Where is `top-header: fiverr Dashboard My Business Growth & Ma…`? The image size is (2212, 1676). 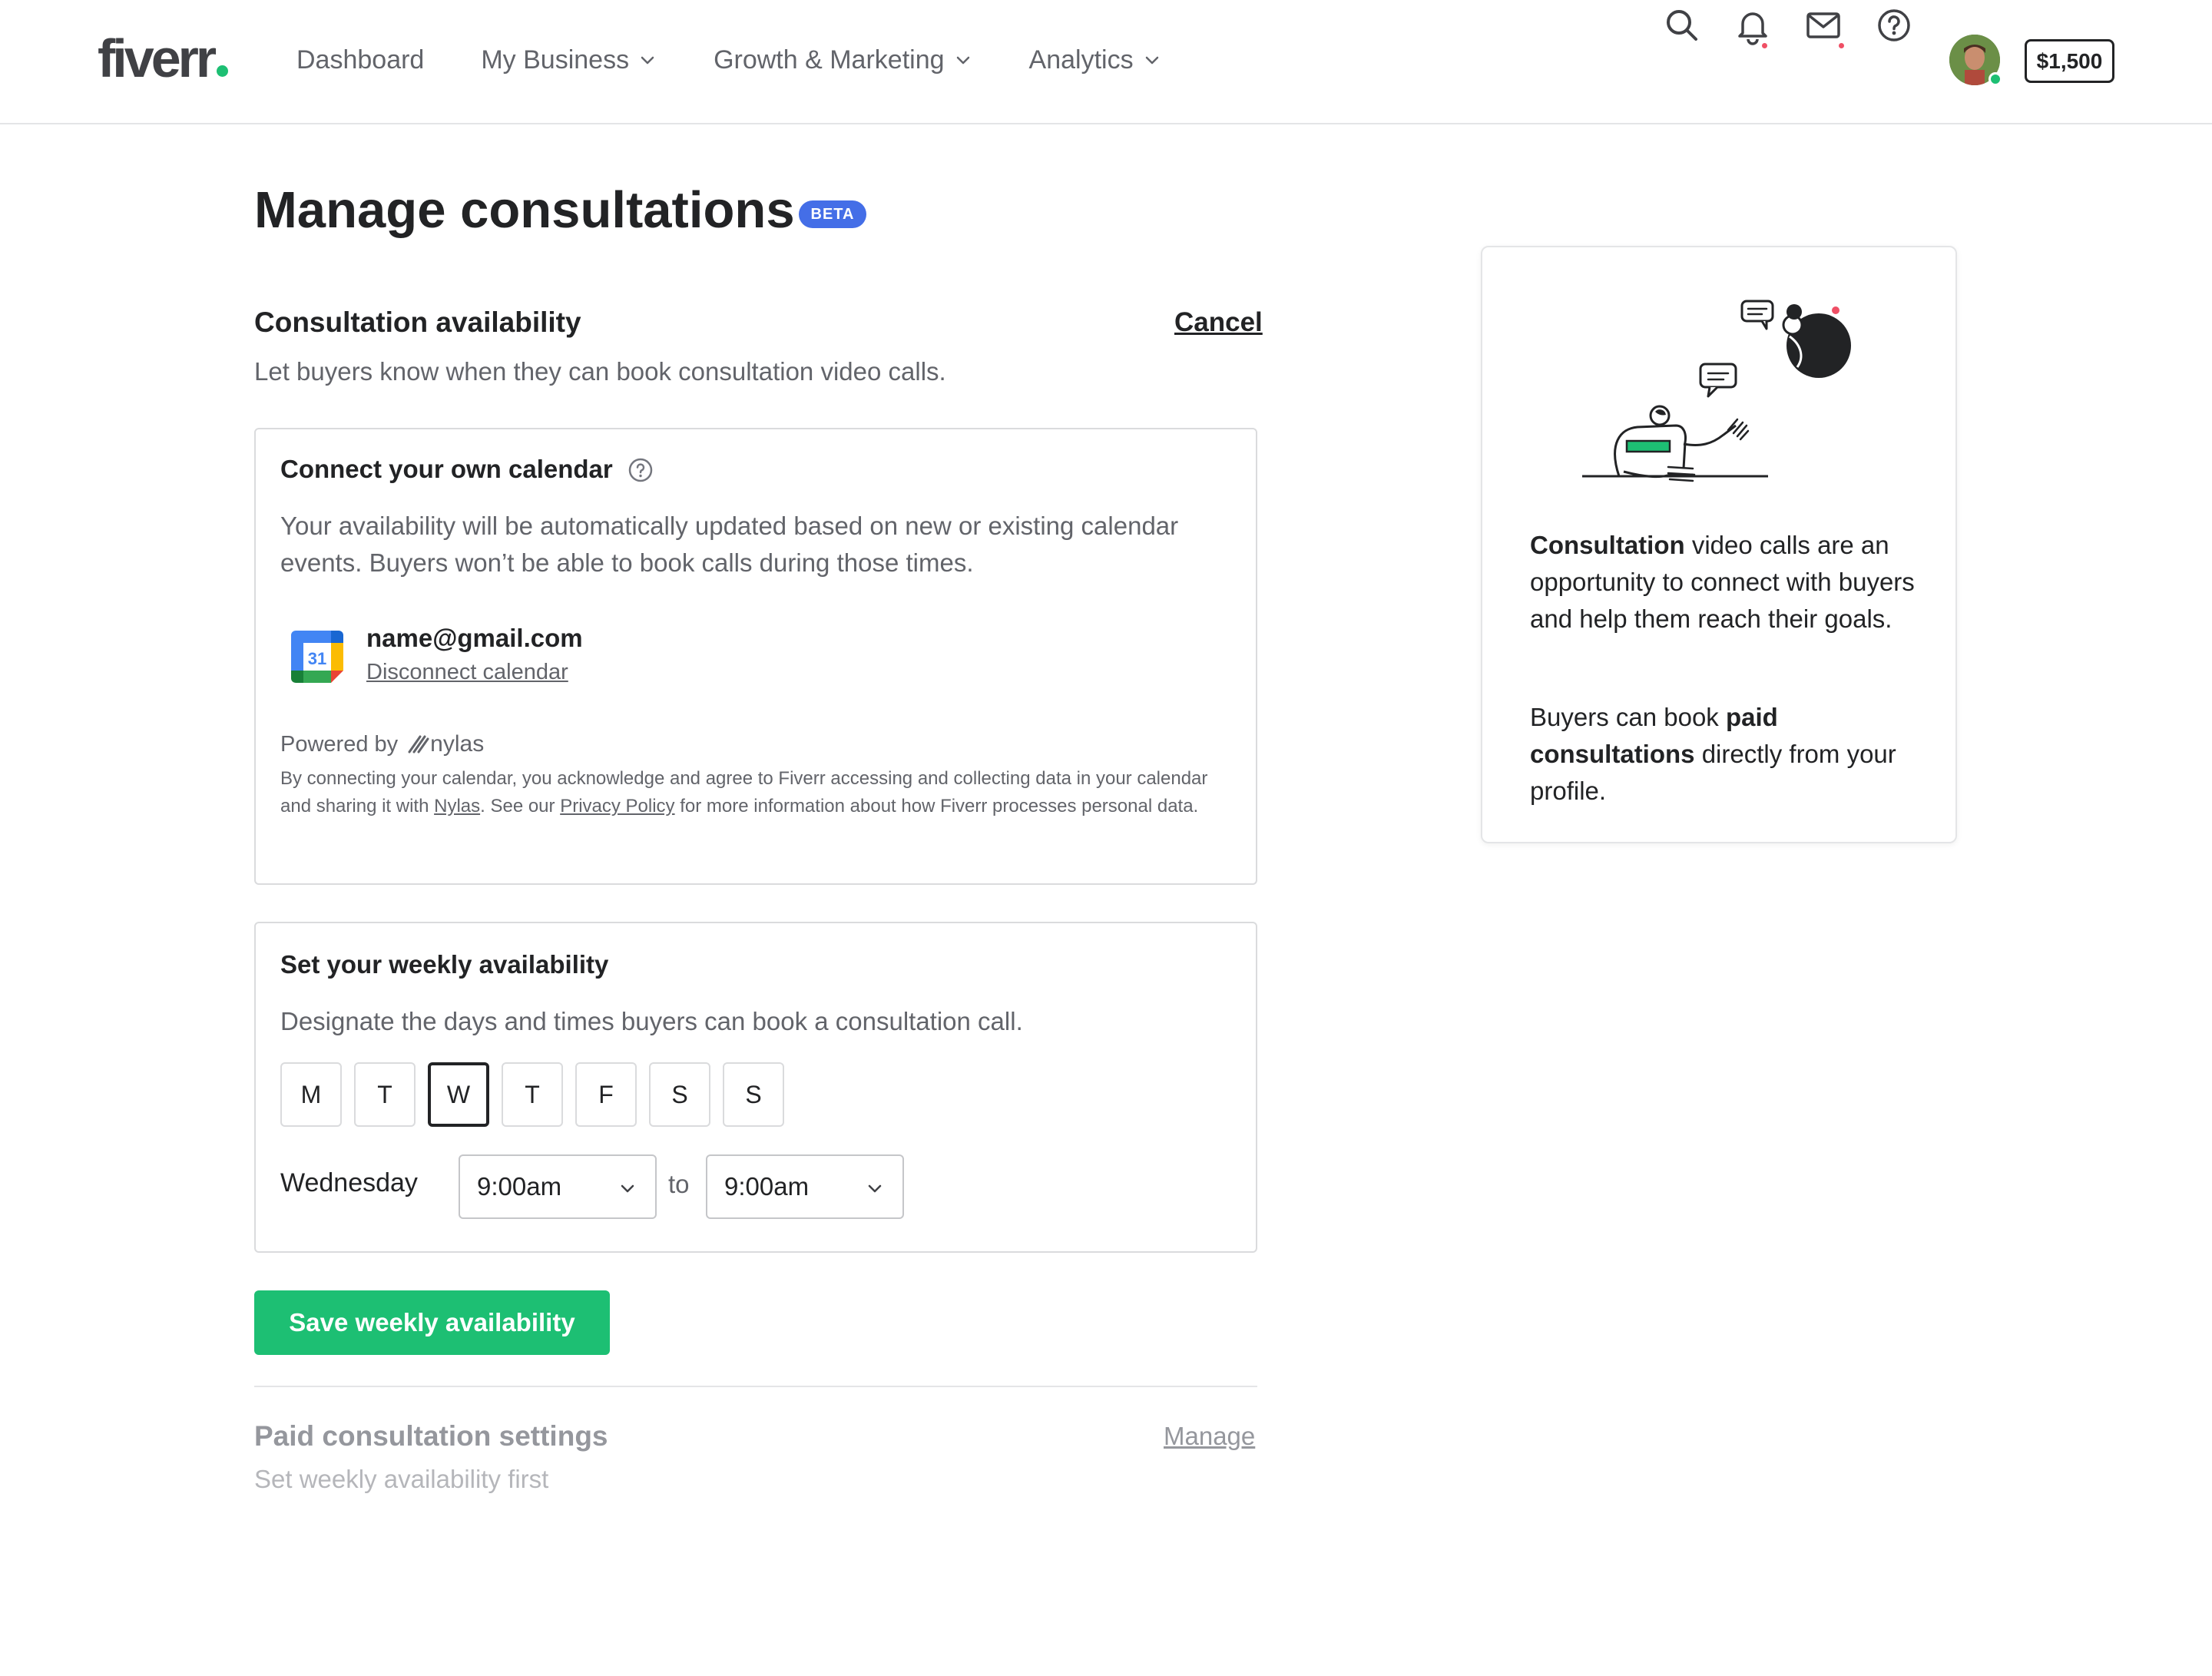 top-header: fiverr Dashboard My Business Growth & Ma… is located at coordinates (1106, 62).